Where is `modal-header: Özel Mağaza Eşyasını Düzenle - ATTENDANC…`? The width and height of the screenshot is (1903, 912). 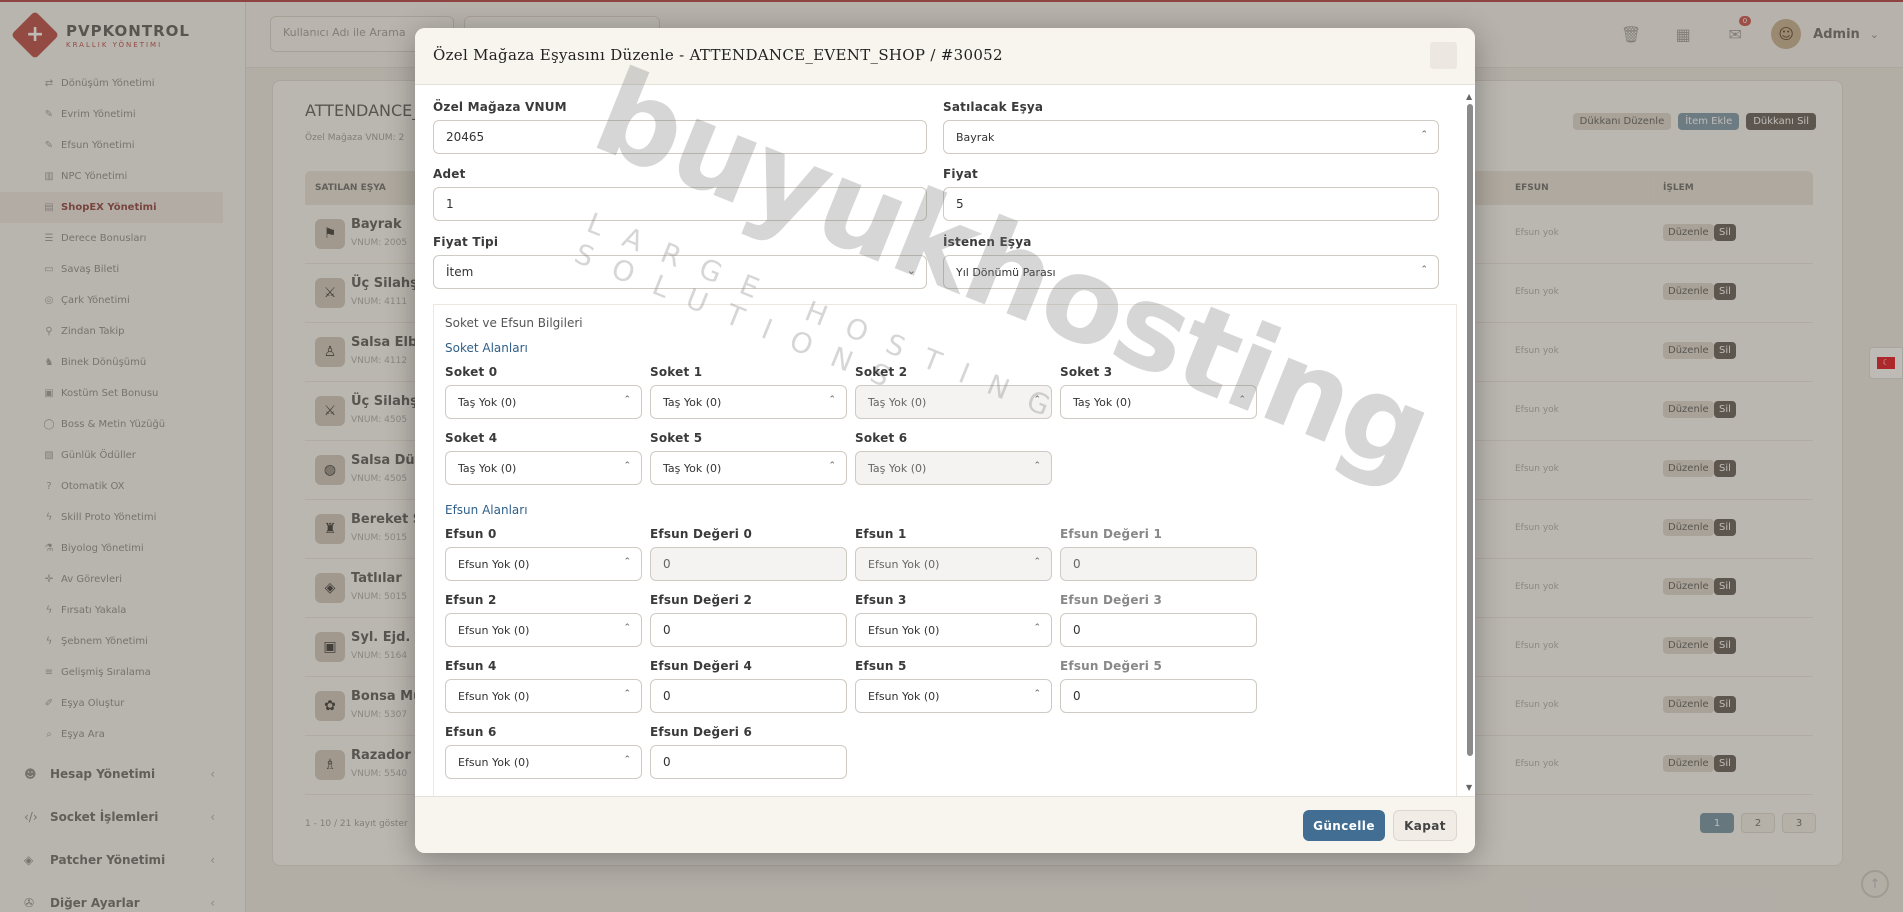
modal-header: Özel Mağaza Eşyasını Düzenle - ATTENDANC… is located at coordinates (945, 56).